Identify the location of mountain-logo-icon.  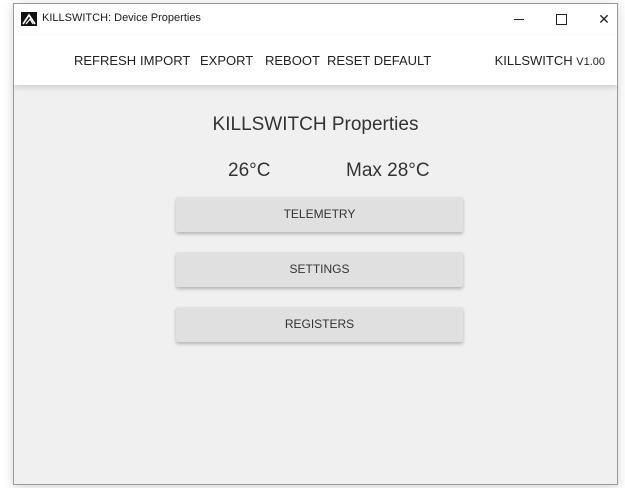
(29, 19).